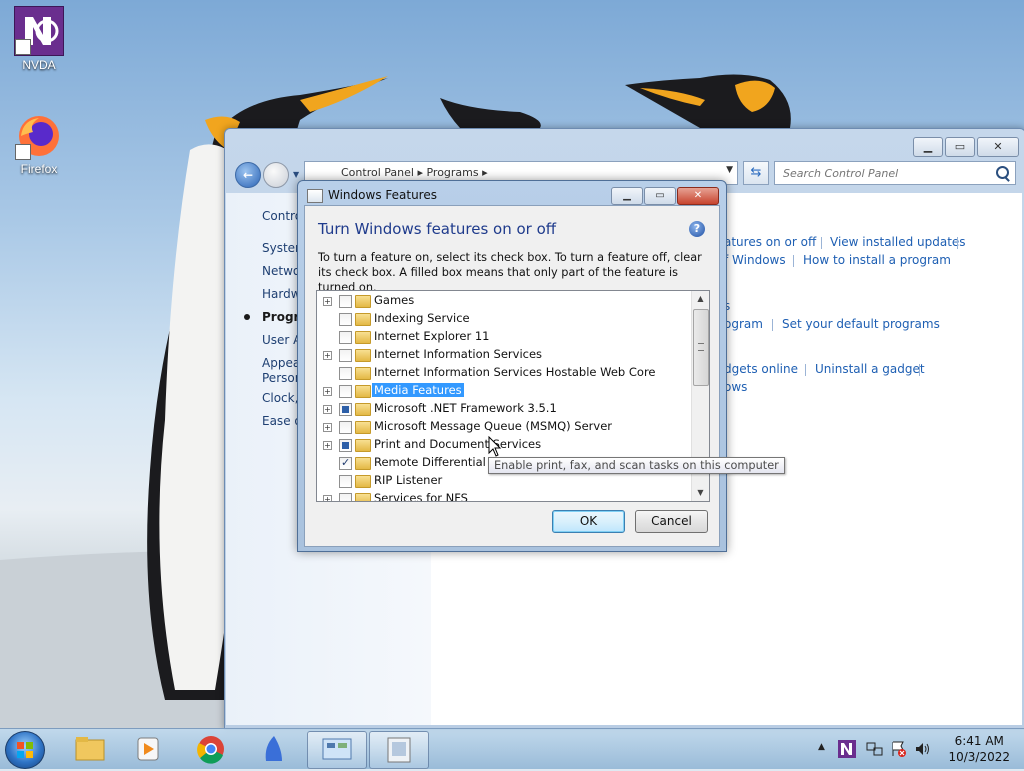 The image size is (1024, 771). Describe the element at coordinates (770, 242) in the screenshot. I see `link-turn-features: atures on or off` at that location.